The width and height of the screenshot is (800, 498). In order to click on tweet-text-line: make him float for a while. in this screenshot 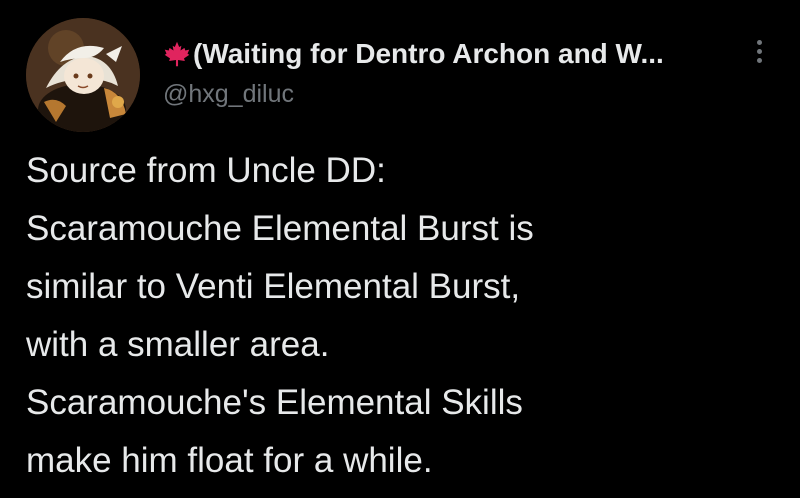, I will do `click(229, 460)`.